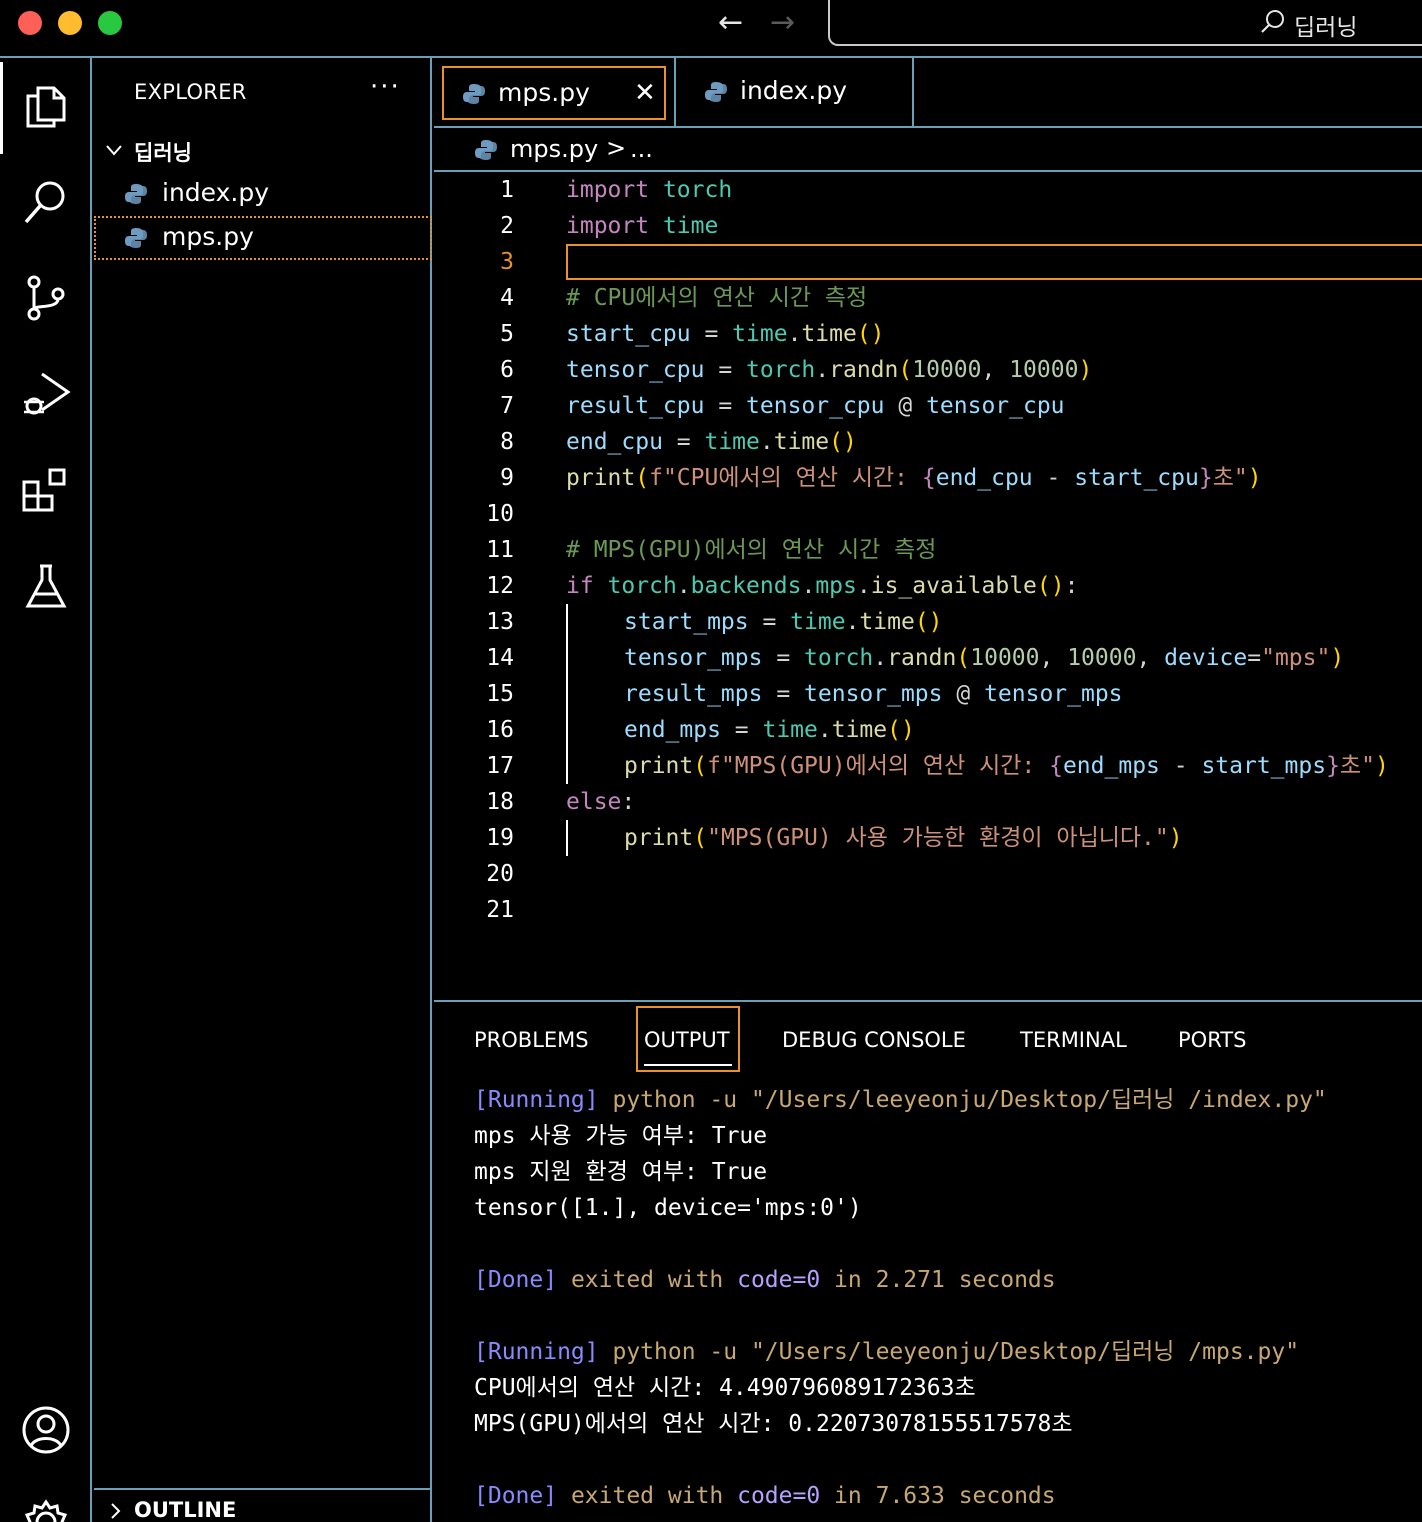  What do you see at coordinates (928, 190) in the screenshot?
I see `code-line: 1 import torch` at bounding box center [928, 190].